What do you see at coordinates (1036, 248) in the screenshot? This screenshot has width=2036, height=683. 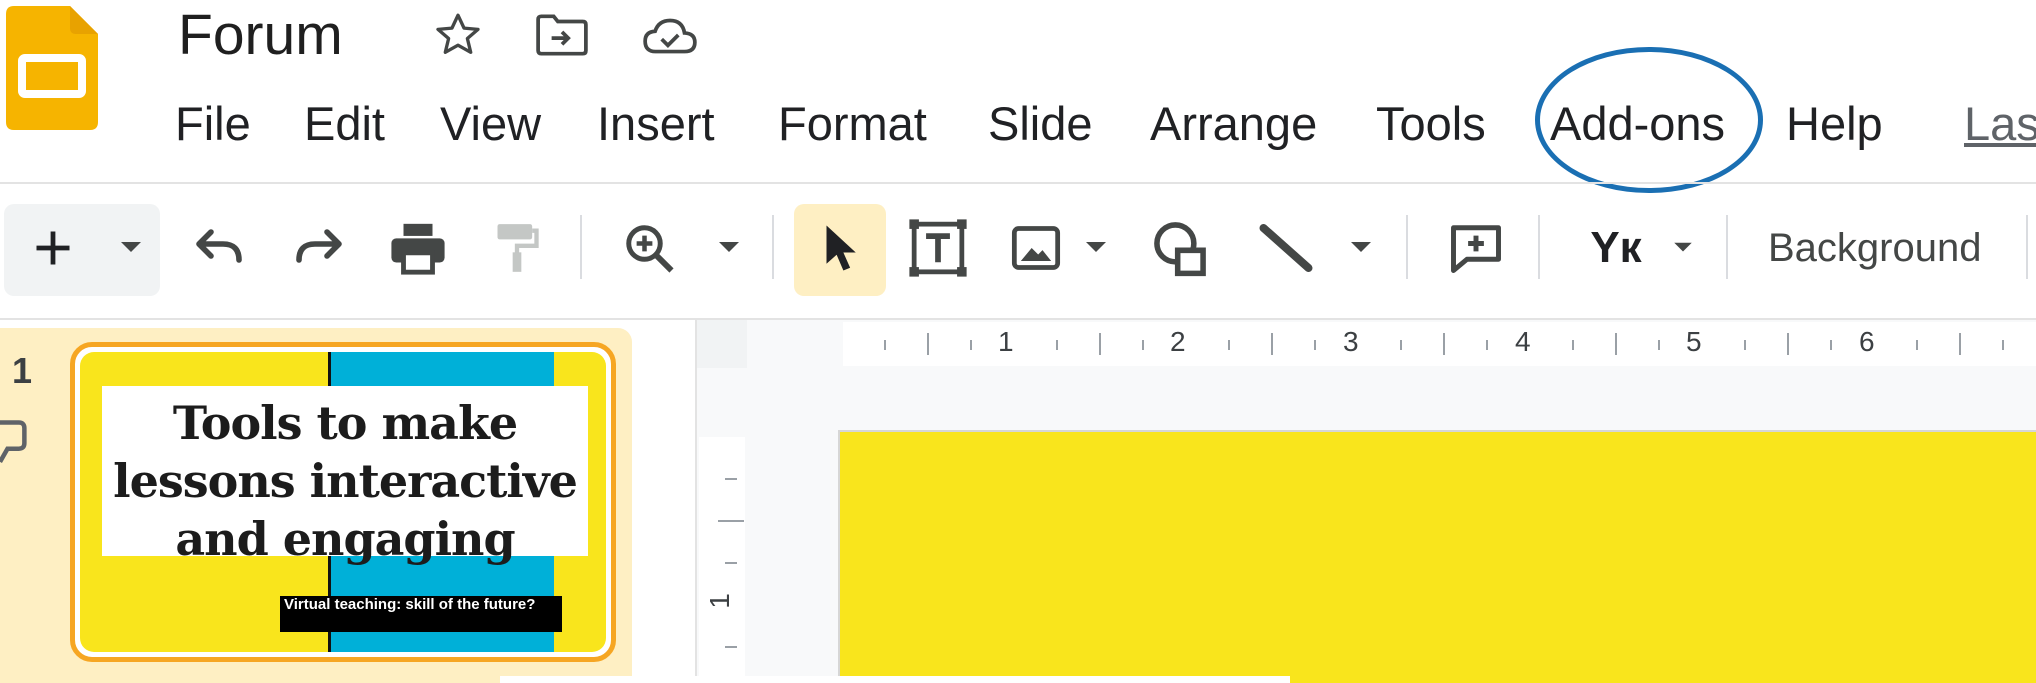 I see `insert-image-icon` at bounding box center [1036, 248].